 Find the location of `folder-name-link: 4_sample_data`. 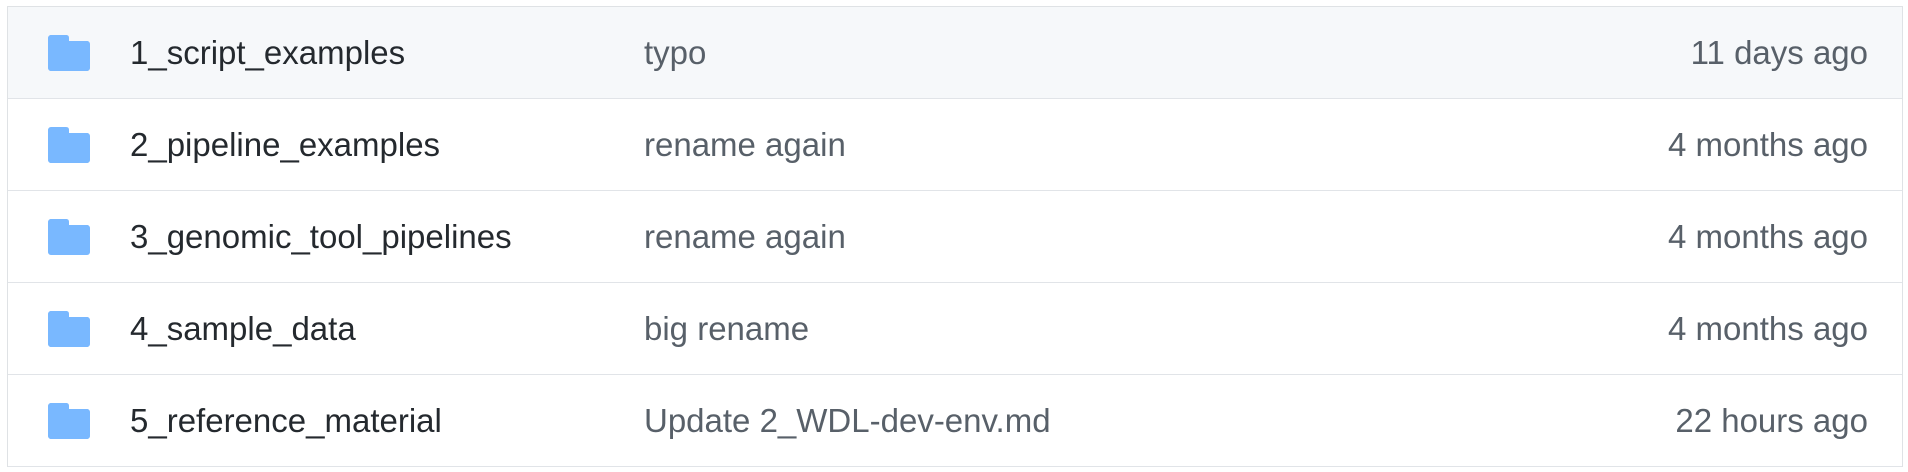

folder-name-link: 4_sample_data is located at coordinates (243, 329).